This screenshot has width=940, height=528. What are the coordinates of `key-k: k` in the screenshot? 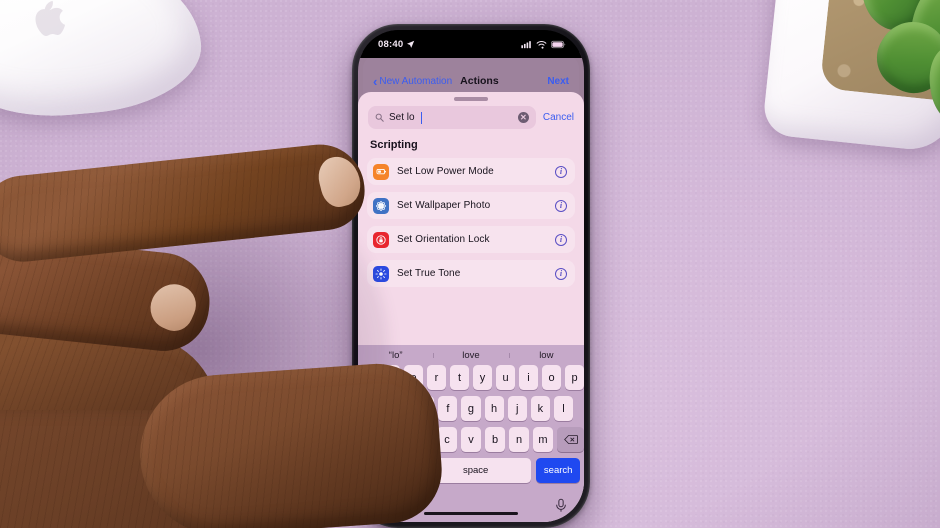 It's located at (540, 409).